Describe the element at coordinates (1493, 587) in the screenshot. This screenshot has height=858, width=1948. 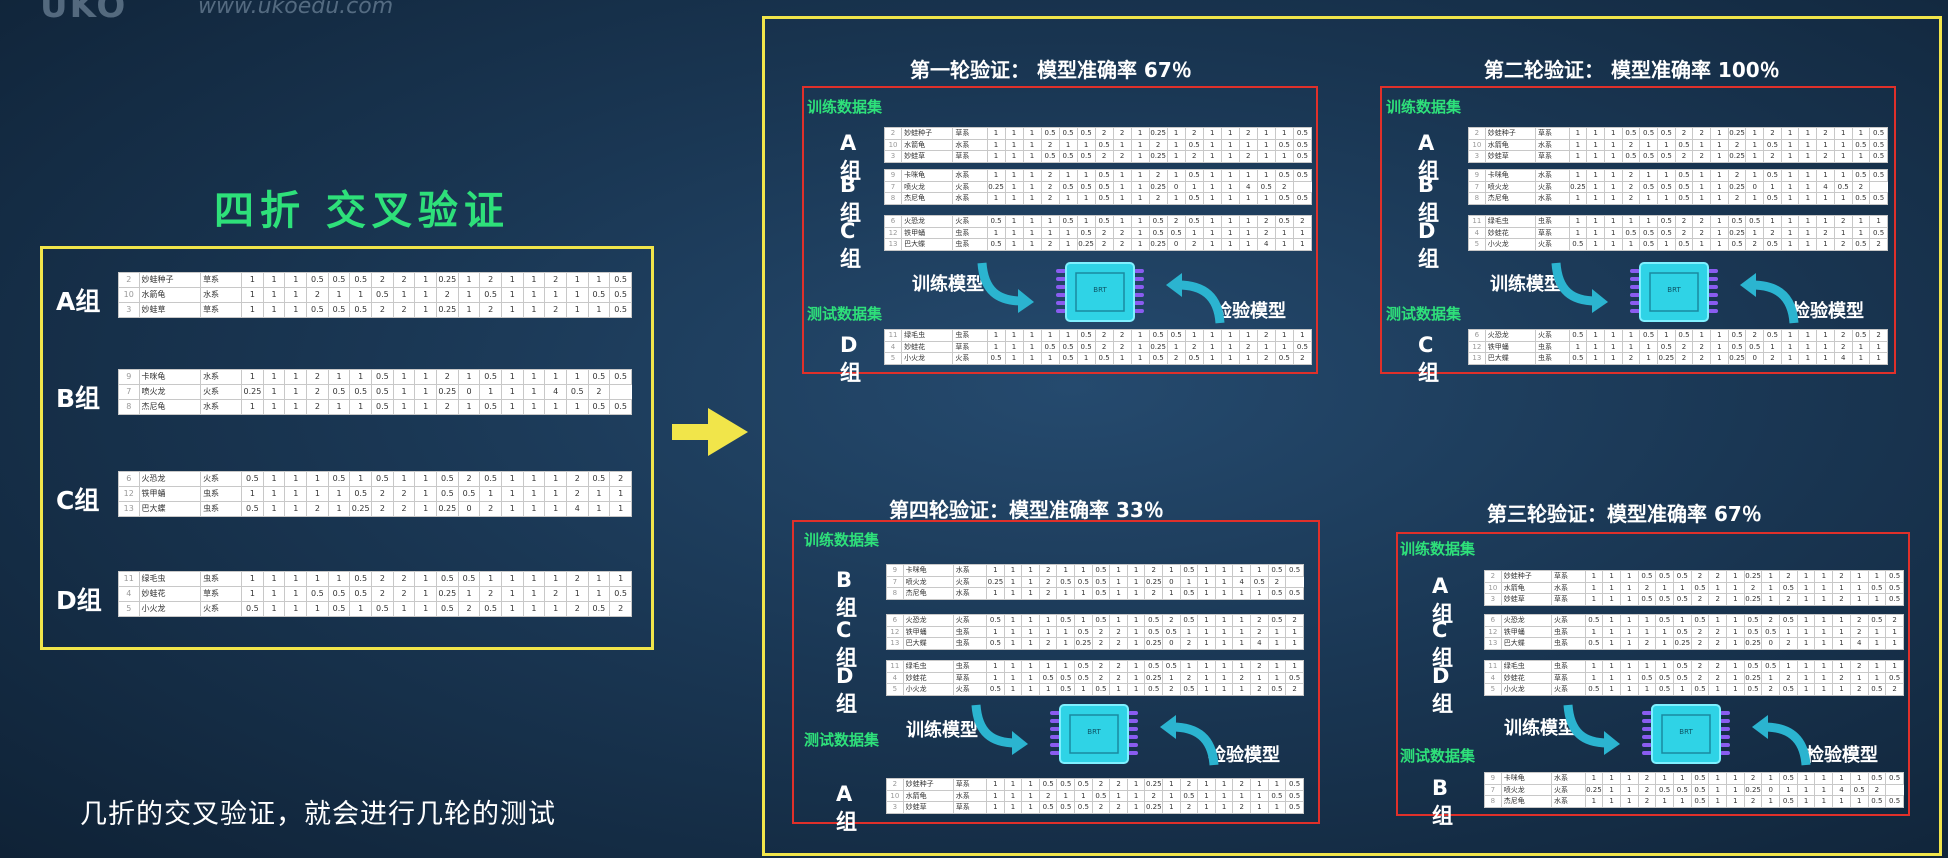
I see `table-cell: 10` at that location.